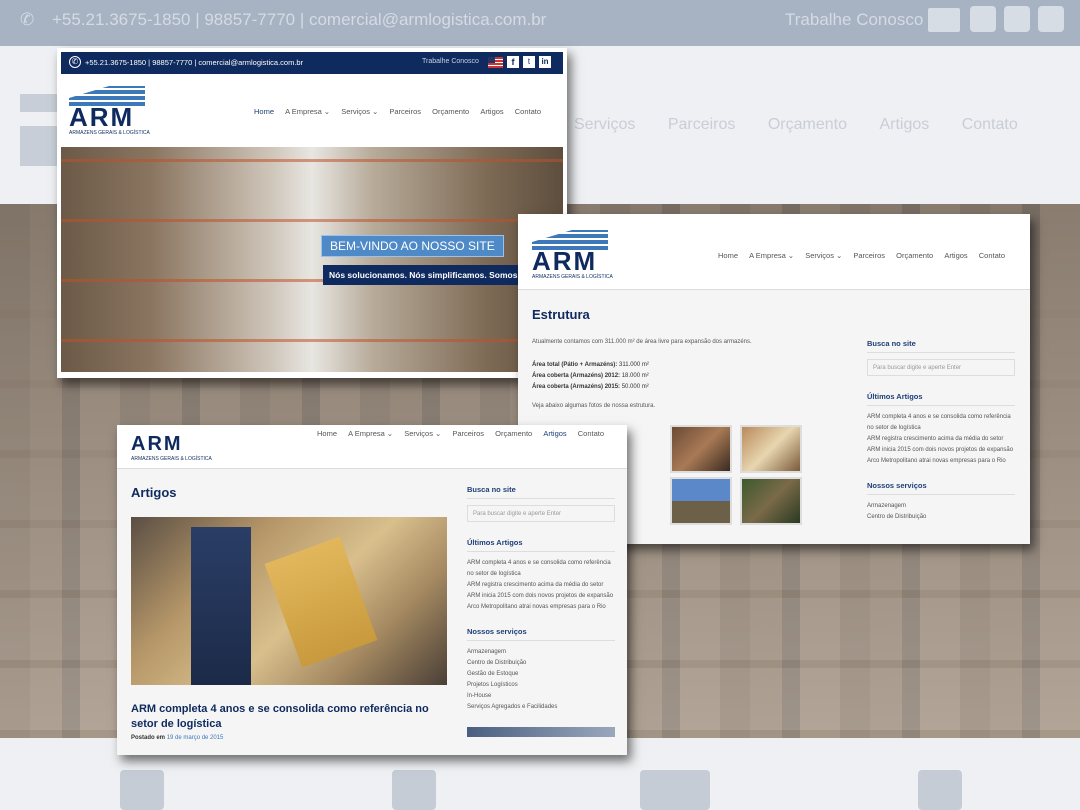 This screenshot has height=810, width=1080. I want to click on boxes-on-hand-truck, so click(321, 602).